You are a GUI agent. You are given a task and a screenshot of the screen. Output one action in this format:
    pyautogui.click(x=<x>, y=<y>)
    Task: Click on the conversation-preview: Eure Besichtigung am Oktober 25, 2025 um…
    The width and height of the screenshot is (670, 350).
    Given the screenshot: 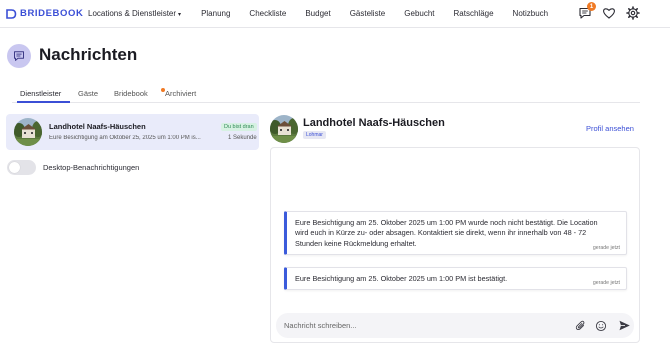 What is the action you would take?
    pyautogui.click(x=125, y=138)
    